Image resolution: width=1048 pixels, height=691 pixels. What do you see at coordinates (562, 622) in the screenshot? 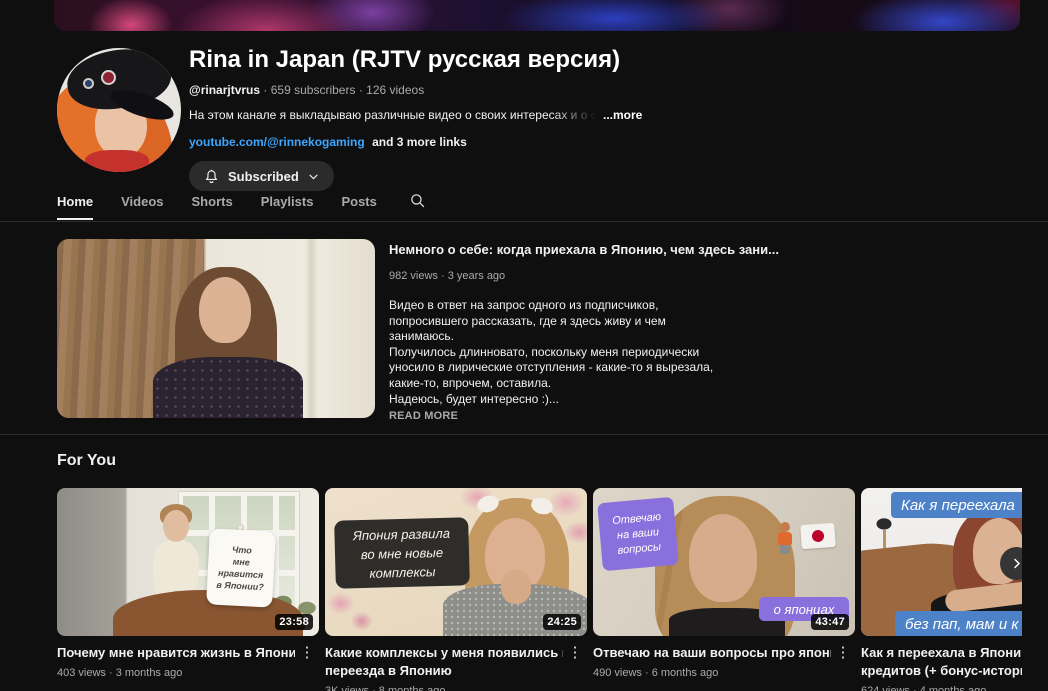
I see `duration-badge: 24:25` at bounding box center [562, 622].